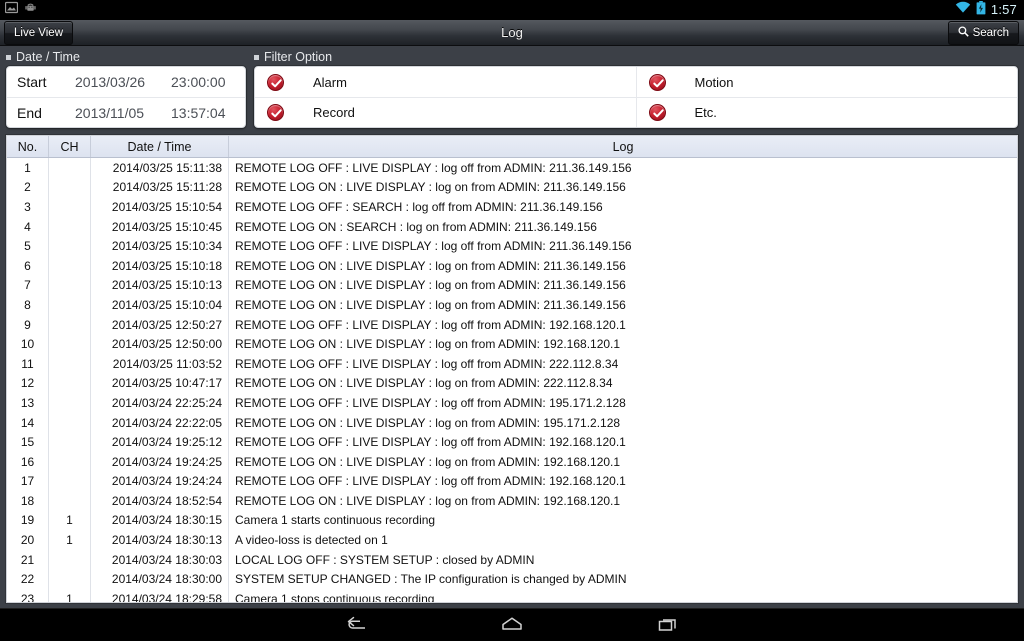 Image resolution: width=1024 pixels, height=641 pixels. Describe the element at coordinates (70, 146) in the screenshot. I see `column-header-ch: CH` at that location.